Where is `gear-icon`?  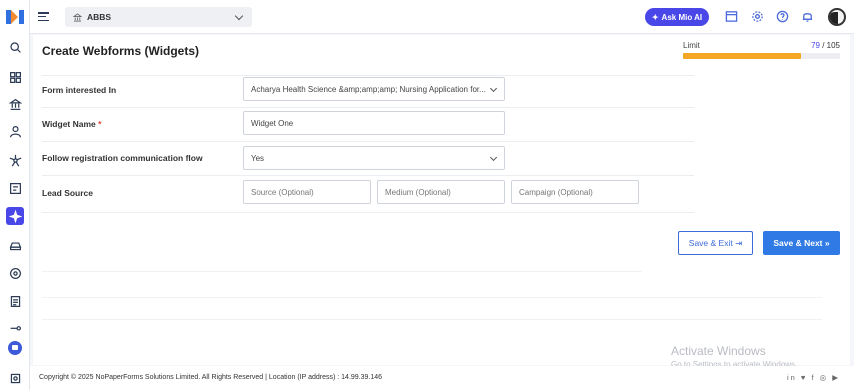 gear-icon is located at coordinates (757, 16).